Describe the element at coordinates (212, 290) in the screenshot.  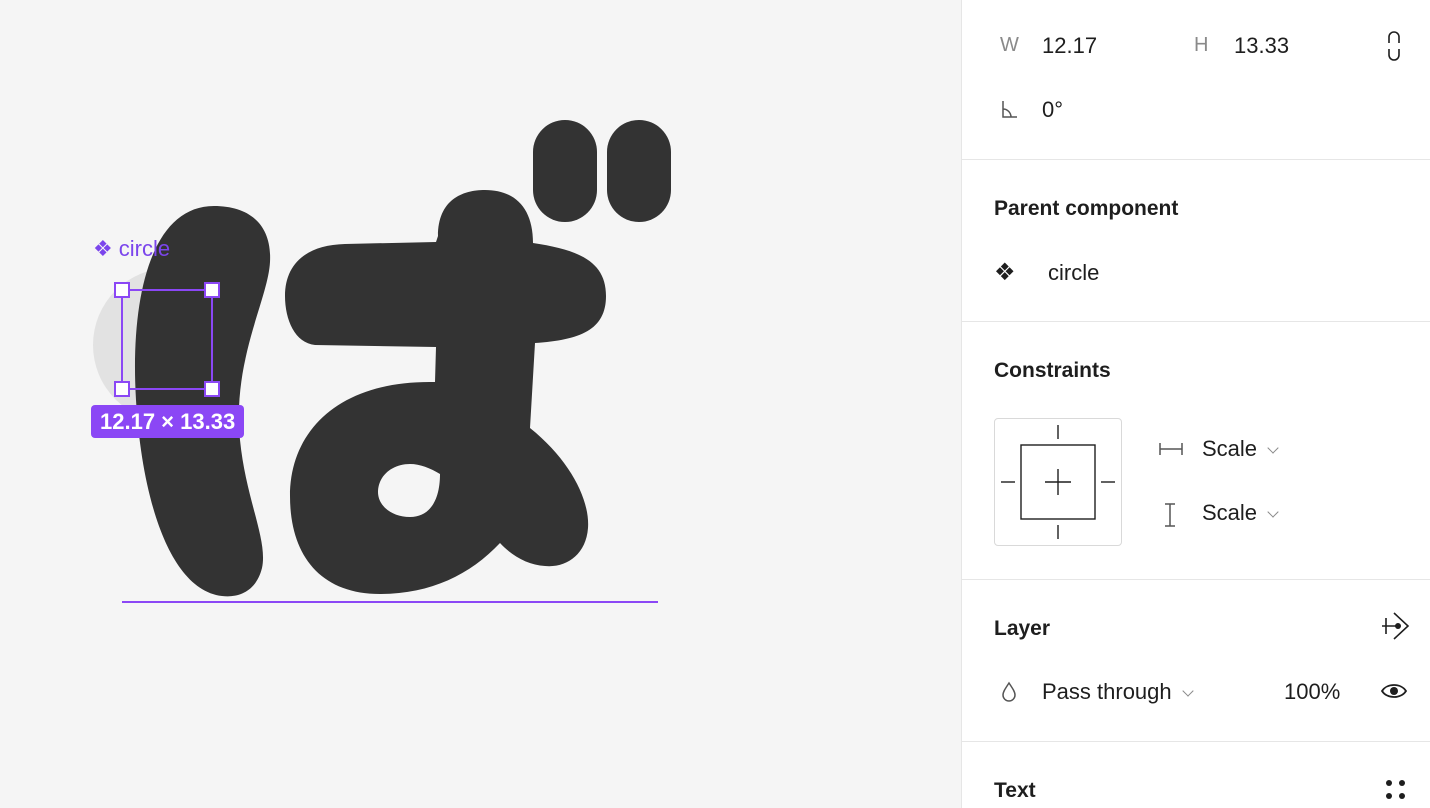
I see `resize-handle-top-right` at that location.